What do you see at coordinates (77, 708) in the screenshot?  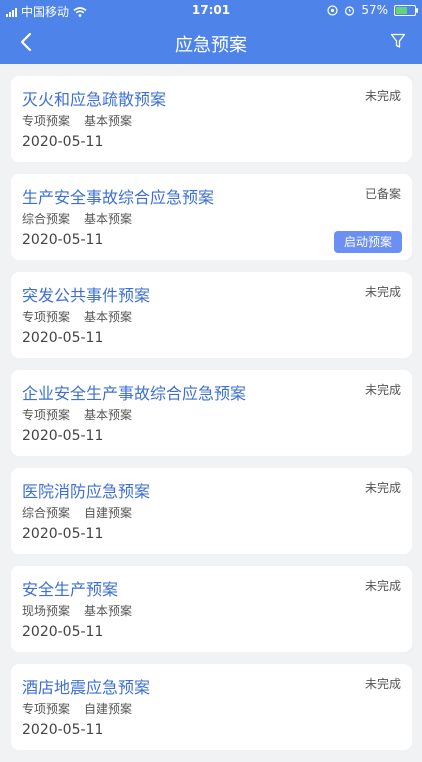 I see `plan-tags: 专项预案 自建预案` at bounding box center [77, 708].